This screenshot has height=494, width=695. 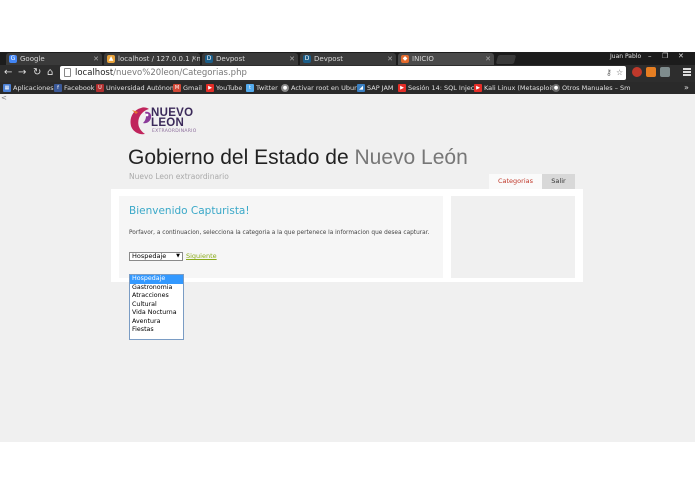 I want to click on bookmark-item: ▶ YouTube, so click(x=224, y=88).